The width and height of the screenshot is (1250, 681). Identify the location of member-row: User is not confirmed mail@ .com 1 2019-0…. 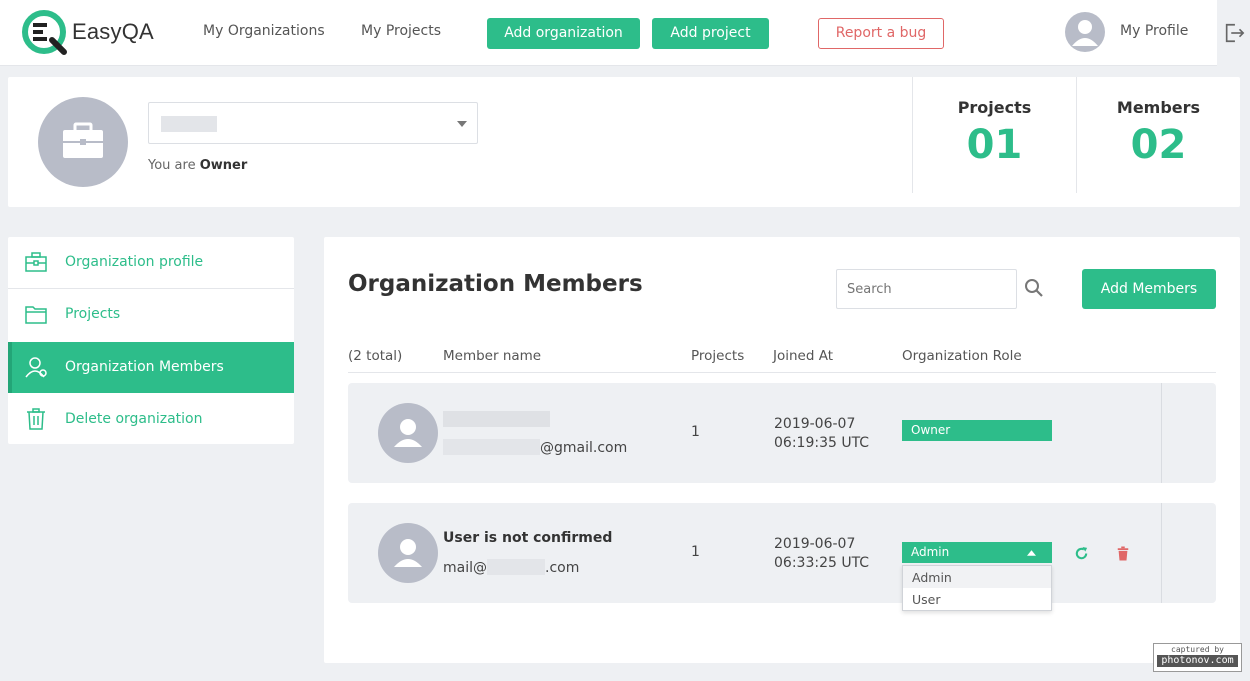
(782, 553).